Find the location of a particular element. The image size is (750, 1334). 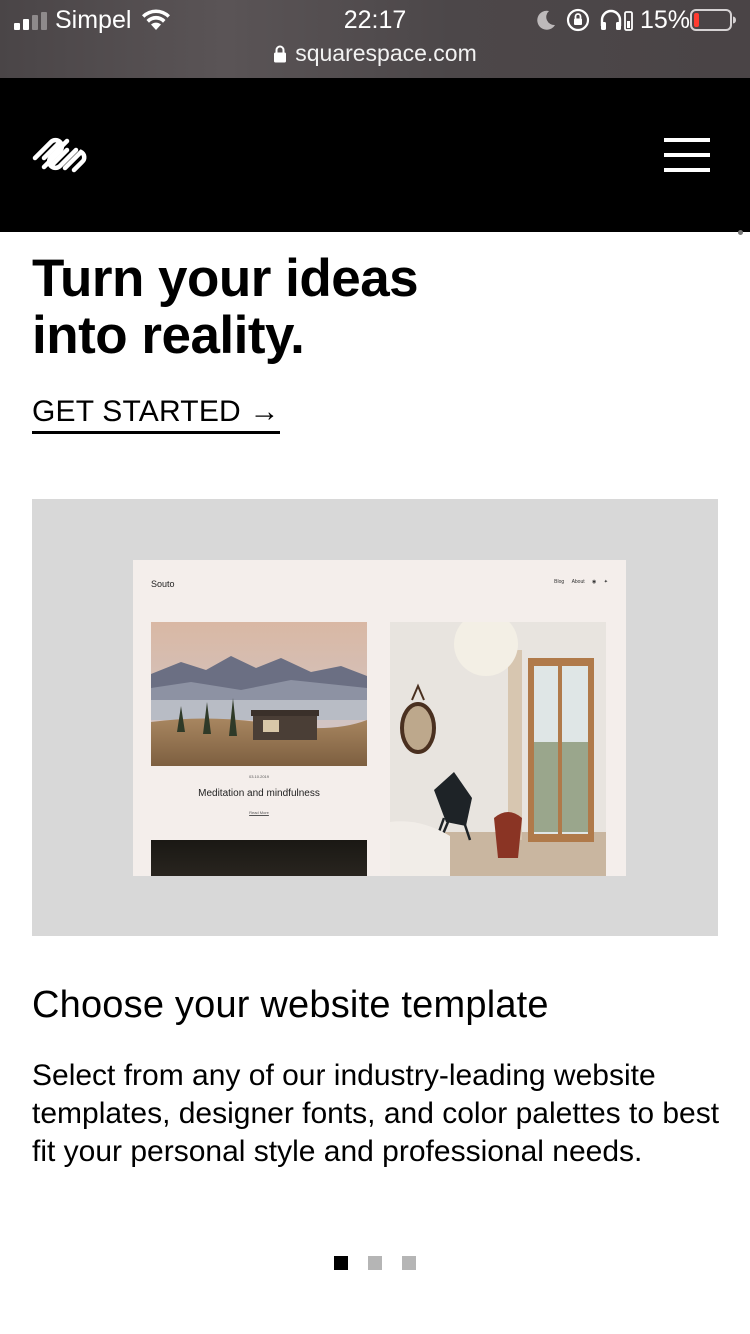

feature-title: Choose your website template is located at coordinates (290, 1005).